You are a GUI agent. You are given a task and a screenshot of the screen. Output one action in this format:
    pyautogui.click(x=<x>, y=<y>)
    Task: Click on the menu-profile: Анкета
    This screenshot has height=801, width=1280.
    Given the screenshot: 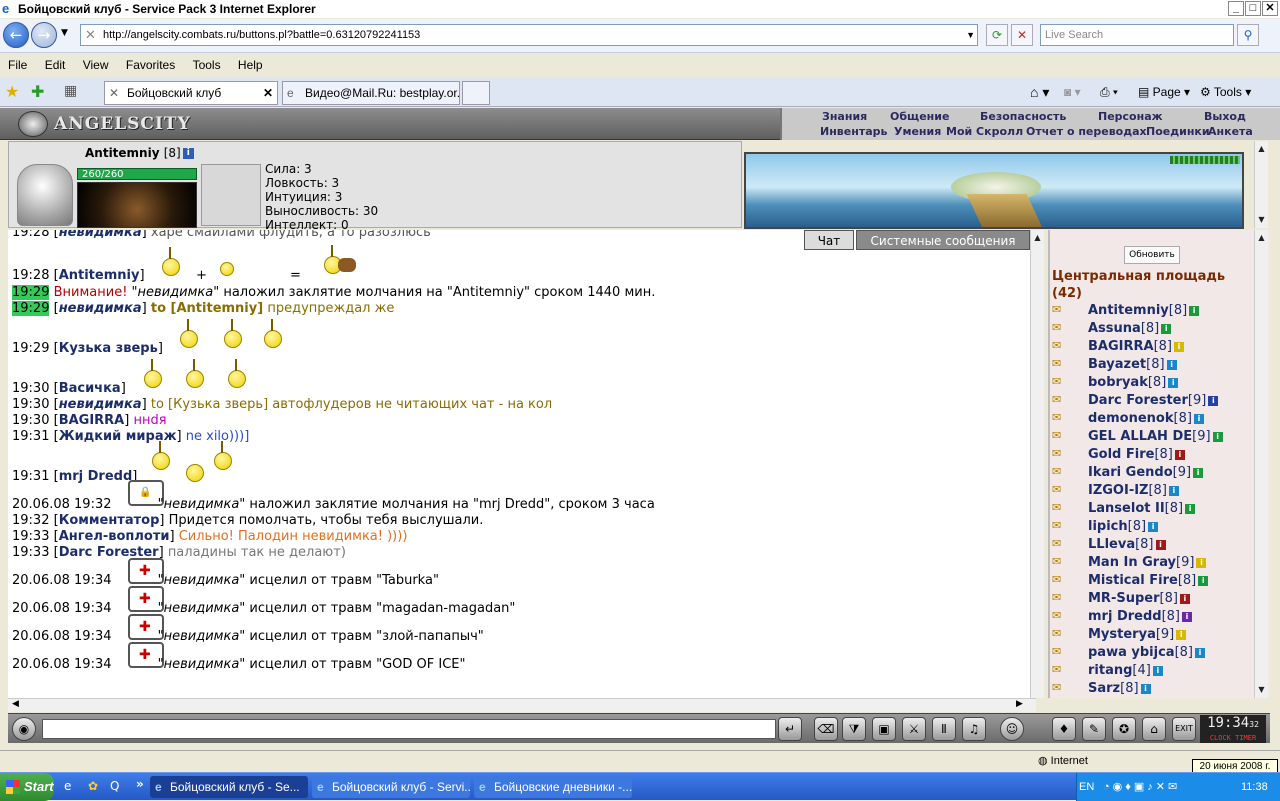 What is the action you would take?
    pyautogui.click(x=1230, y=131)
    